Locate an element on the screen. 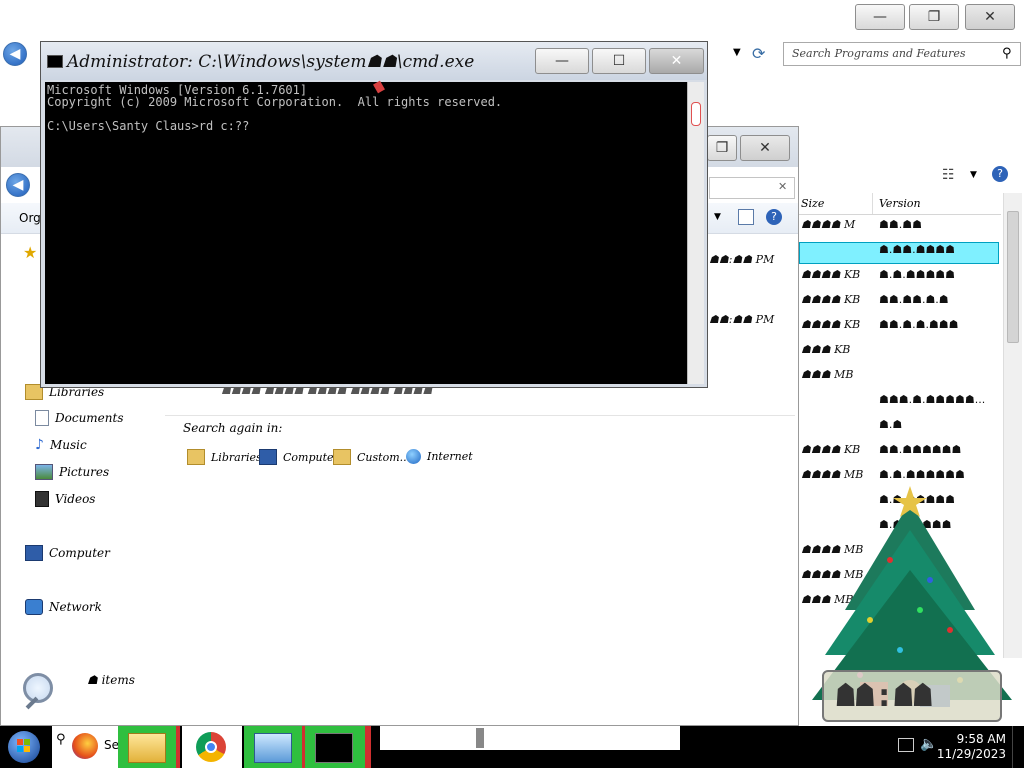  back-icon: ◀ is located at coordinates (15, 54).